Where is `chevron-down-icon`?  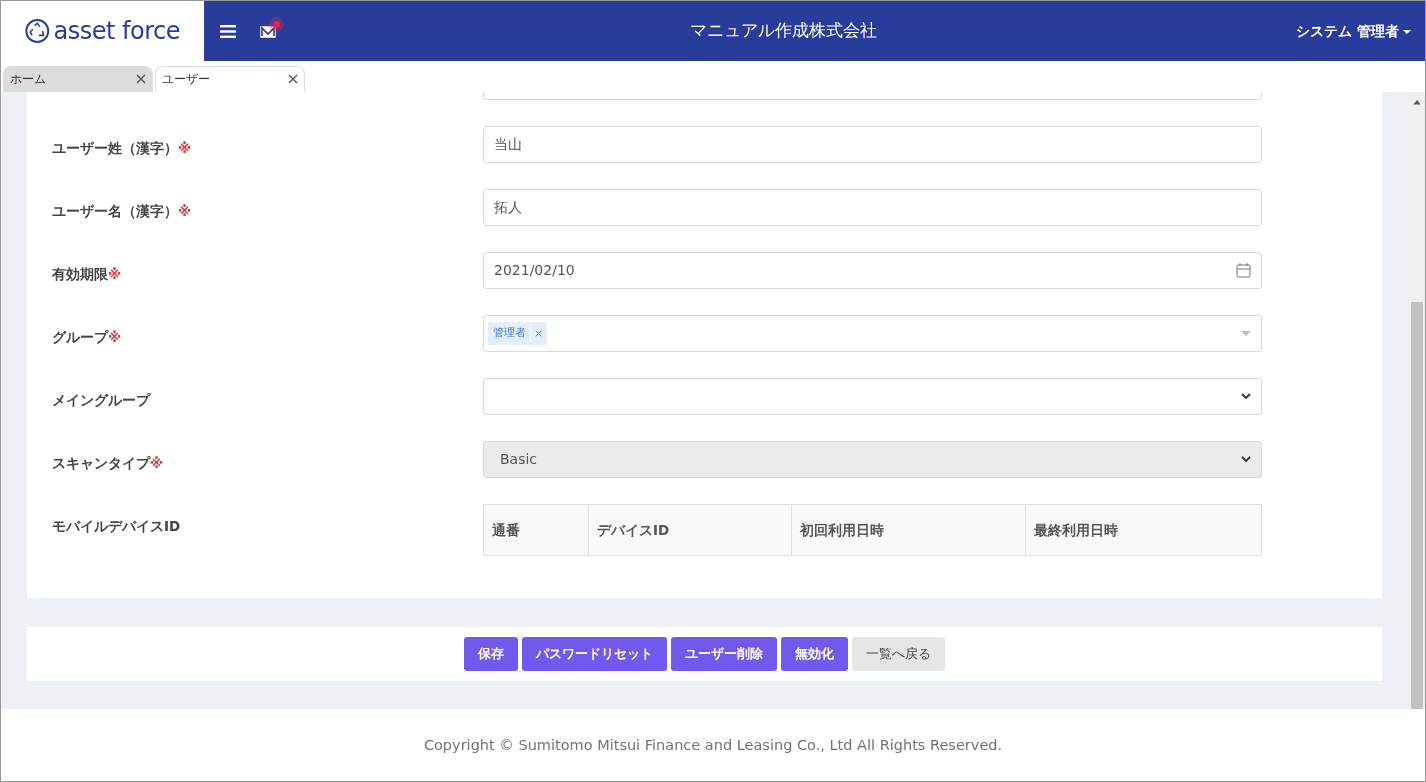 chevron-down-icon is located at coordinates (1246, 396).